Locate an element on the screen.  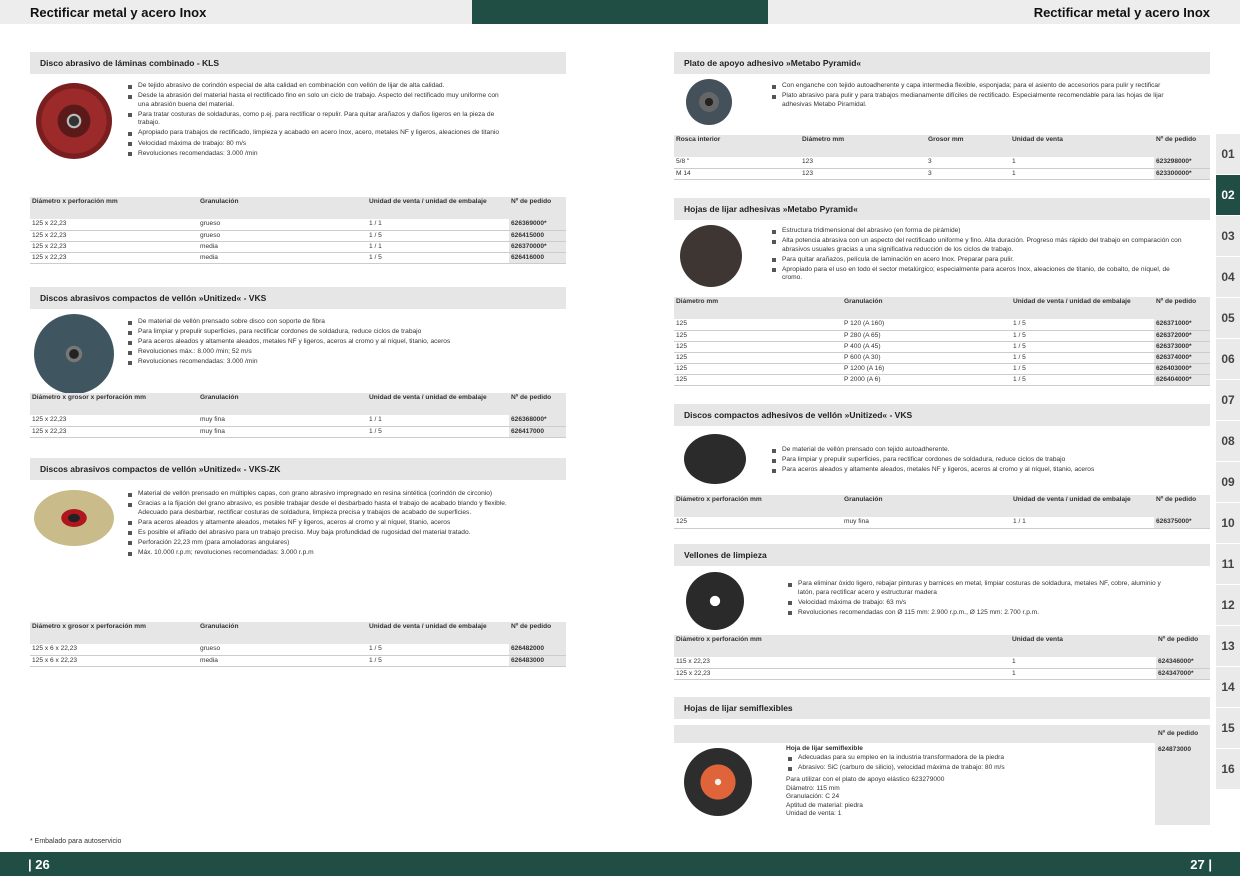
cell: 1 is located at coordinates (1082, 163).